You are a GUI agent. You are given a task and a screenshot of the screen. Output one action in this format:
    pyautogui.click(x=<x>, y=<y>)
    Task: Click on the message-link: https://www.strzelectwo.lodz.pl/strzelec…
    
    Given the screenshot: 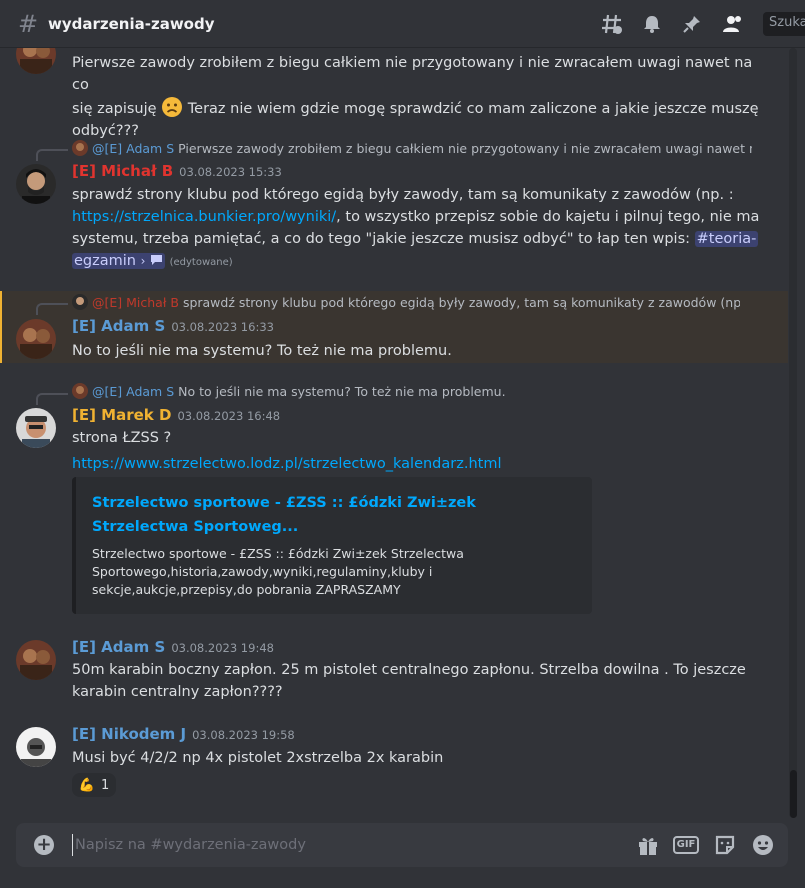 What is the action you would take?
    pyautogui.click(x=287, y=464)
    